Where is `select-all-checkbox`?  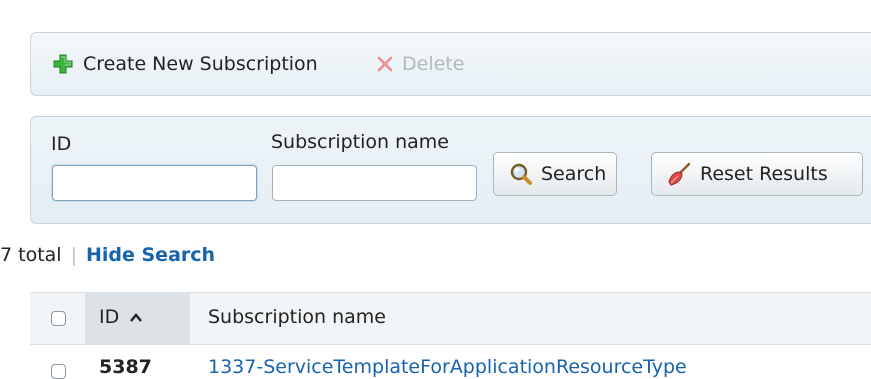 select-all-checkbox is located at coordinates (58, 318).